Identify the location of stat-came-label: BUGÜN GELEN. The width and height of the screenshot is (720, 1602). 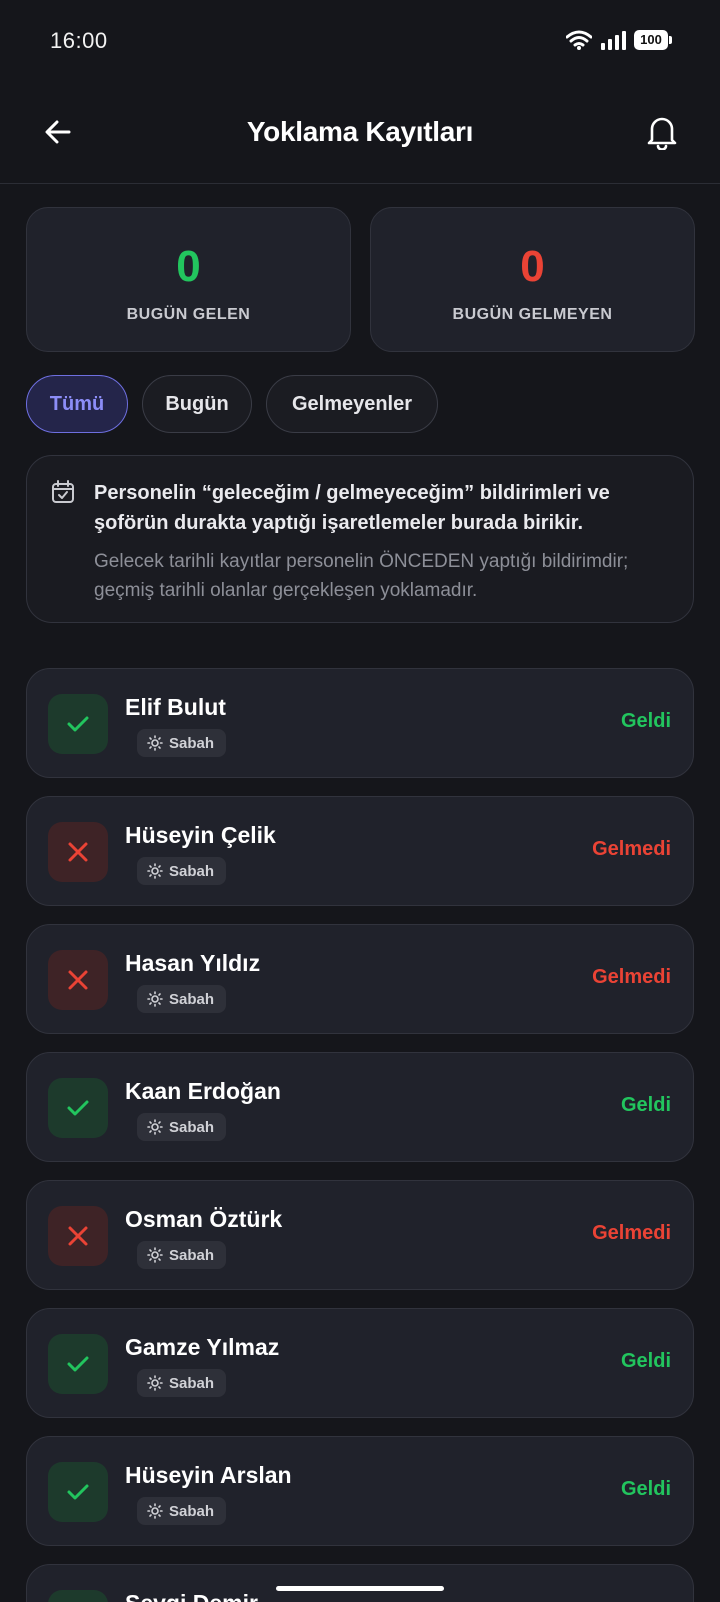
(188, 314).